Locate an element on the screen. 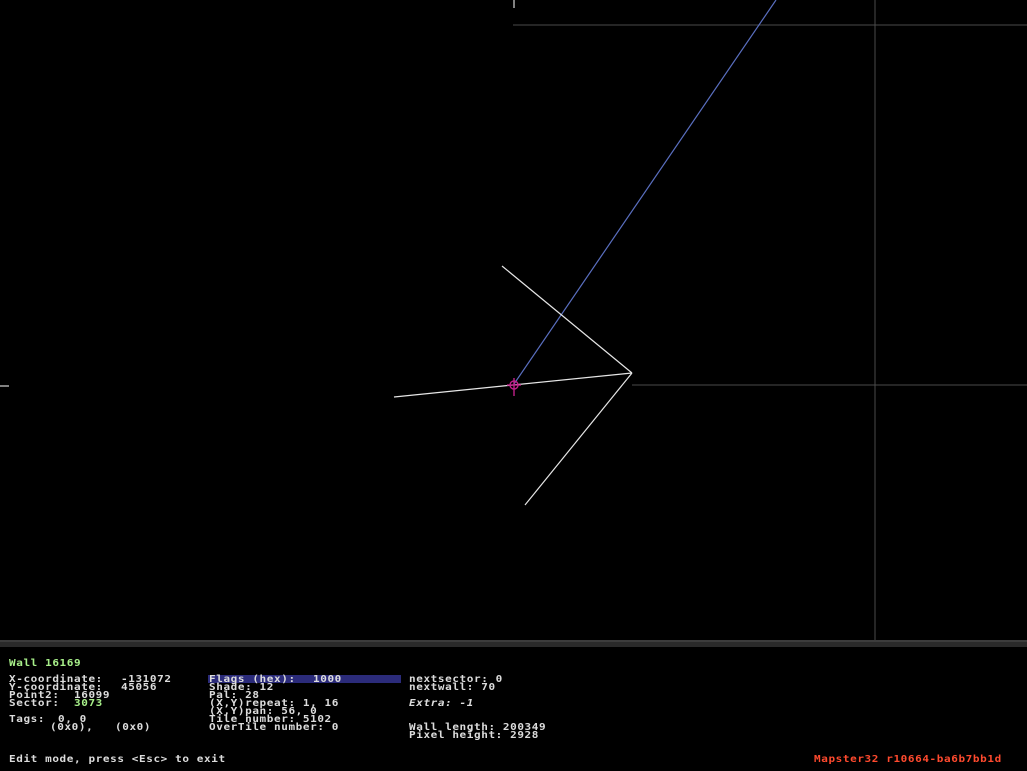  flags-value: 1000 is located at coordinates (327, 679).